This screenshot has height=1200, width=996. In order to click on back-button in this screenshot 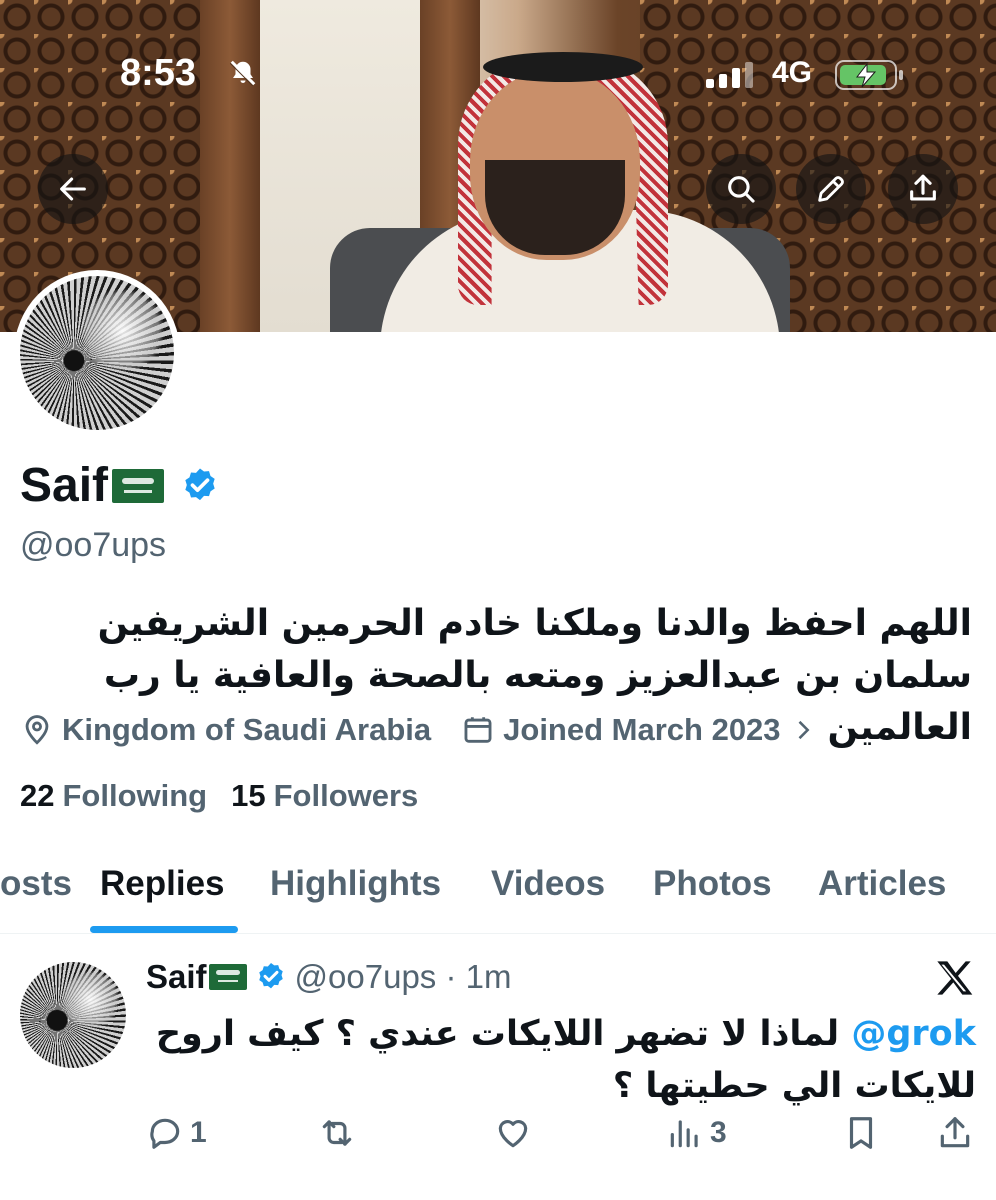, I will do `click(73, 189)`.